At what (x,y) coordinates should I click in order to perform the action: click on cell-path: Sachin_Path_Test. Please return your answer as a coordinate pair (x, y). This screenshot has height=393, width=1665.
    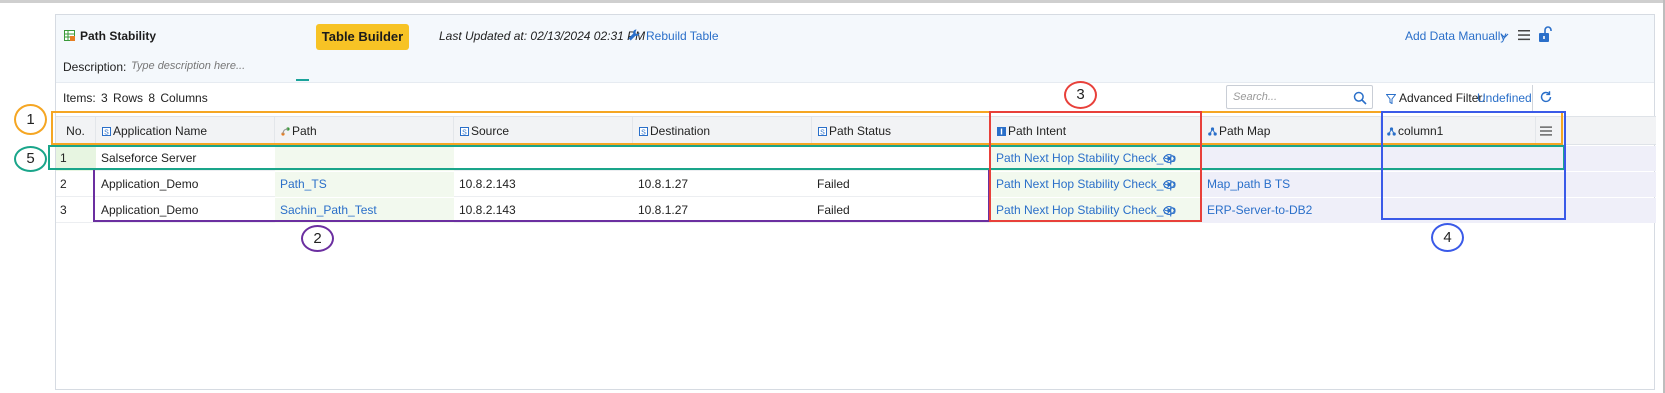
    Looking at the image, I should click on (364, 210).